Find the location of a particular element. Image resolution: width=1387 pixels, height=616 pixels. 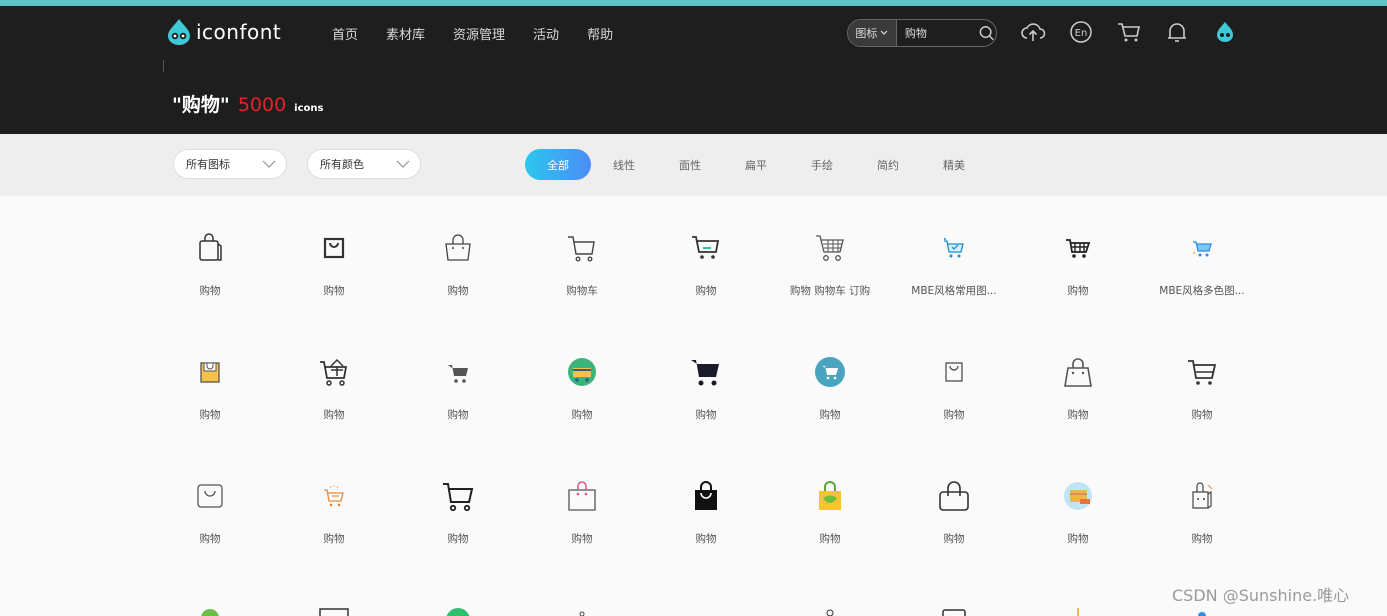

query-text: "购物" is located at coordinates (201, 105).